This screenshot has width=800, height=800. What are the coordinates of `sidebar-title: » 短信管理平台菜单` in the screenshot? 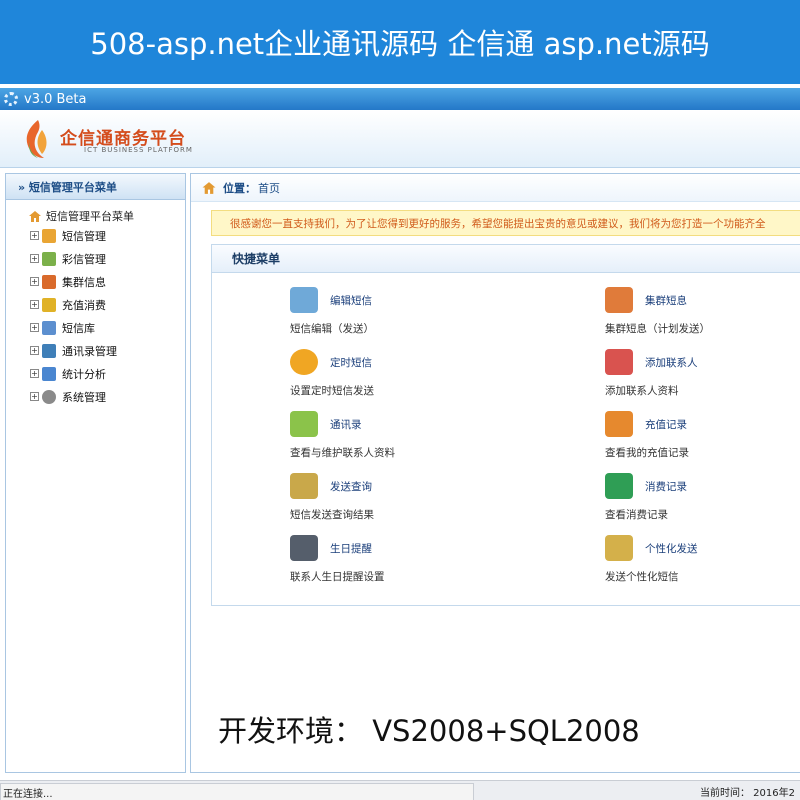 It's located at (95, 187).